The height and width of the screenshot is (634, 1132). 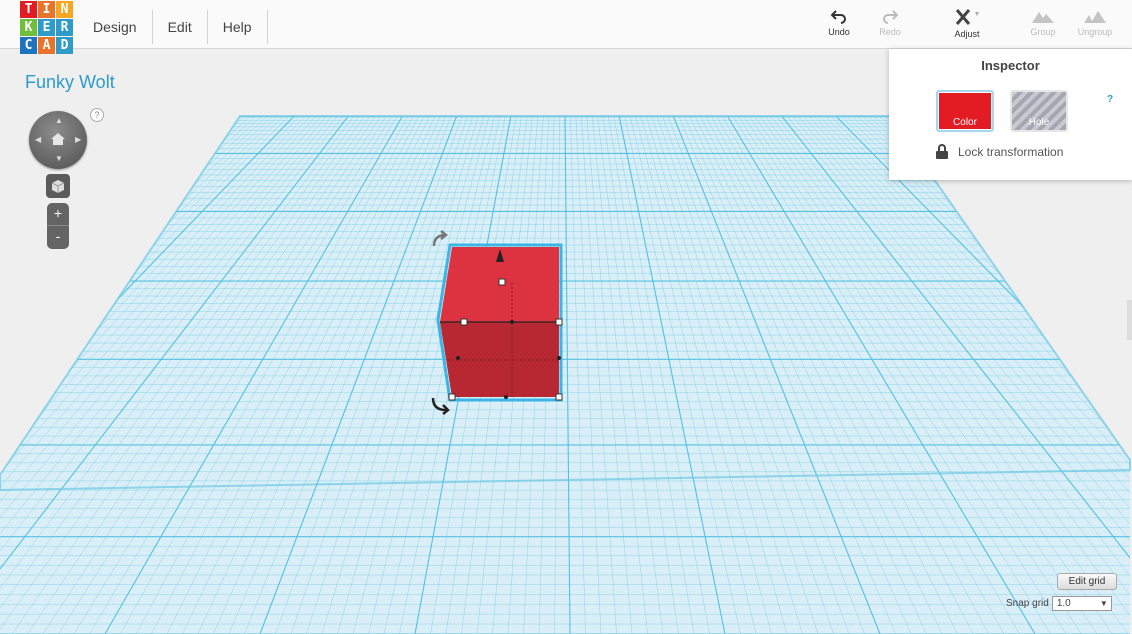 What do you see at coordinates (499, 322) in the screenshot?
I see `red-cube-shape` at bounding box center [499, 322].